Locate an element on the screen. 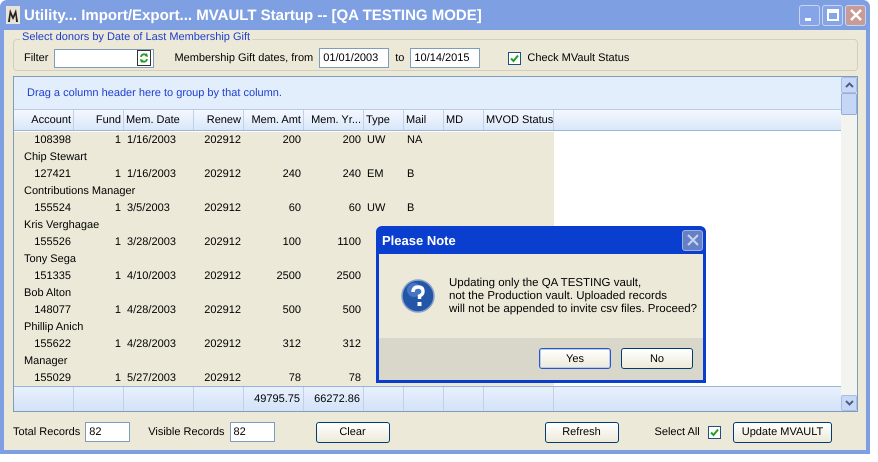 Image resolution: width=878 pixels, height=462 pixels. column-header: Fund is located at coordinates (99, 120).